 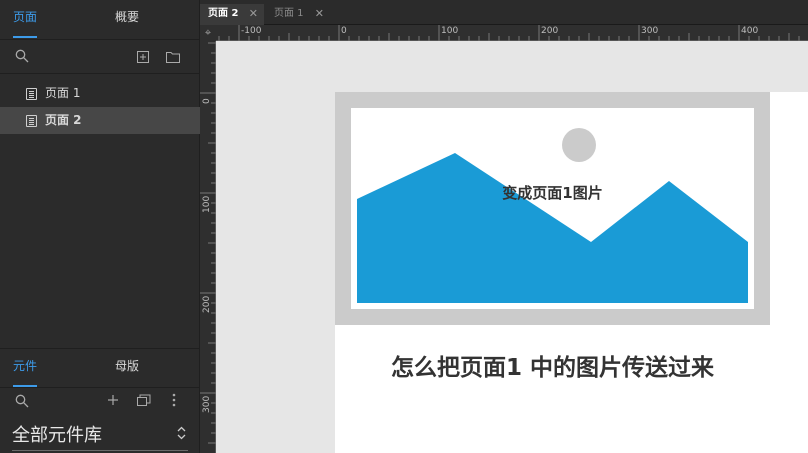 I want to click on pages-tabbar: 页面 概要, so click(x=100, y=20).